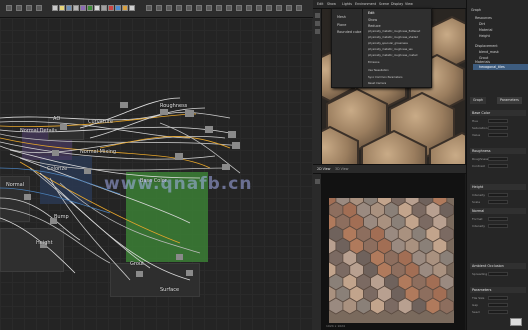 Image resolution: width=528 pixels, height=330 pixels. Describe the element at coordinates (377, 83) in the screenshot. I see `menu-item-reset-camera: Reset Camera` at that location.